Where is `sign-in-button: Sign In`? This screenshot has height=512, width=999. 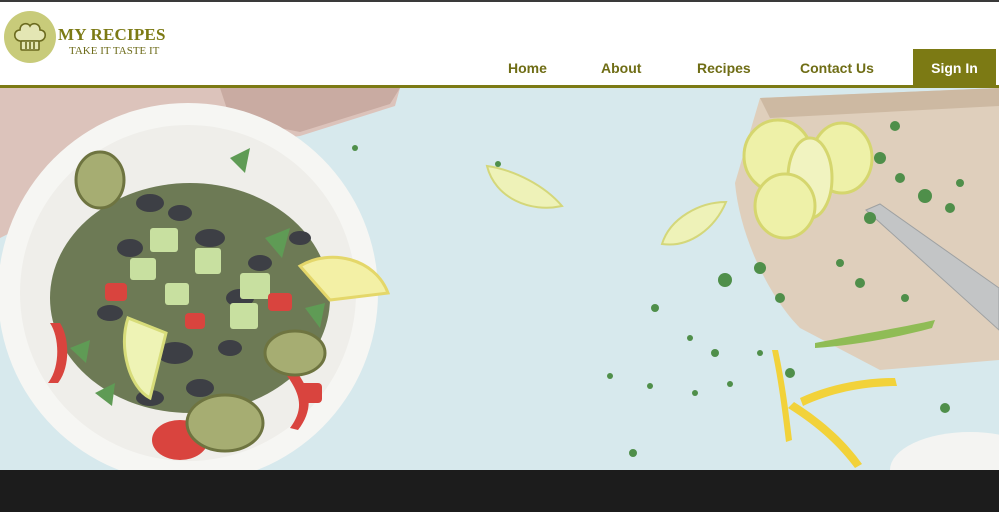
sign-in-button: Sign In is located at coordinates (954, 68).